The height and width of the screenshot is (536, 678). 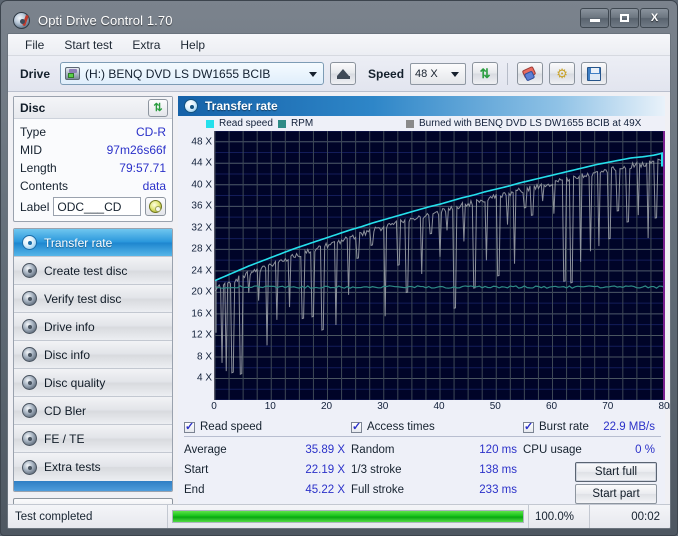 I want to click on sidebar-item-label: FE / TE, so click(x=64, y=438).